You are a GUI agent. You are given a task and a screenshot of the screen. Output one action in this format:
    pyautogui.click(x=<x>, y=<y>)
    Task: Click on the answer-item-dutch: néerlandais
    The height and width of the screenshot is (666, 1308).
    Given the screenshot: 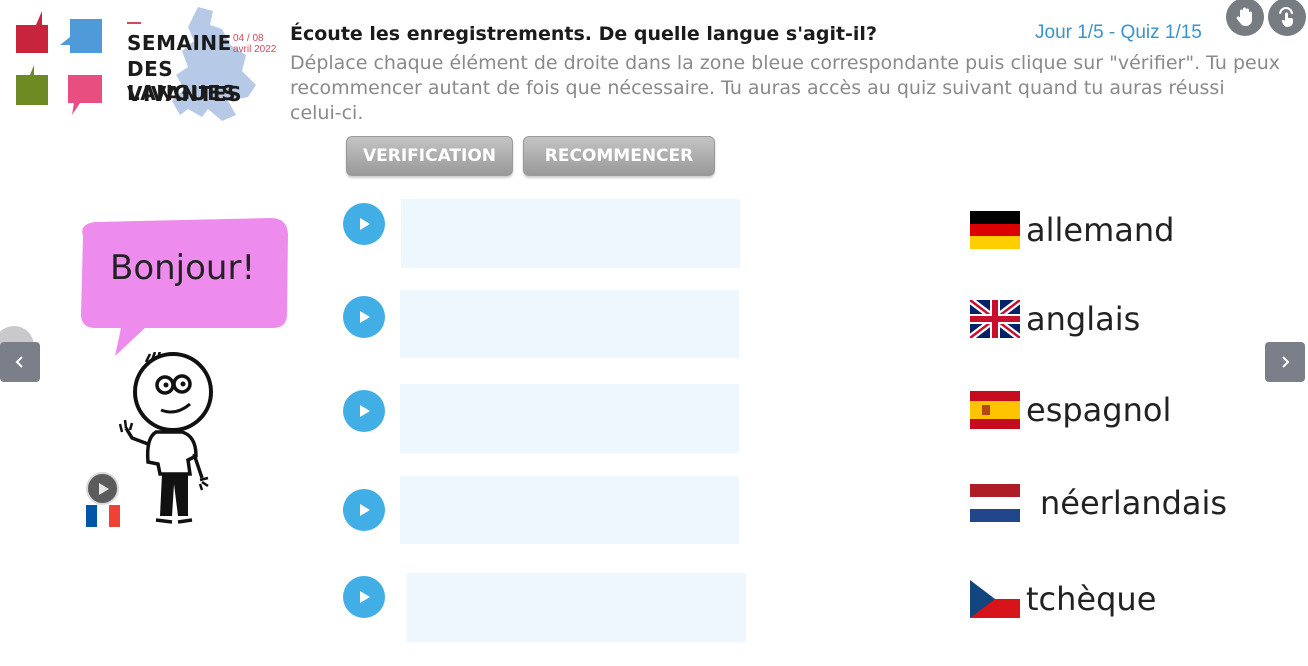 What is the action you would take?
    pyautogui.click(x=1098, y=503)
    